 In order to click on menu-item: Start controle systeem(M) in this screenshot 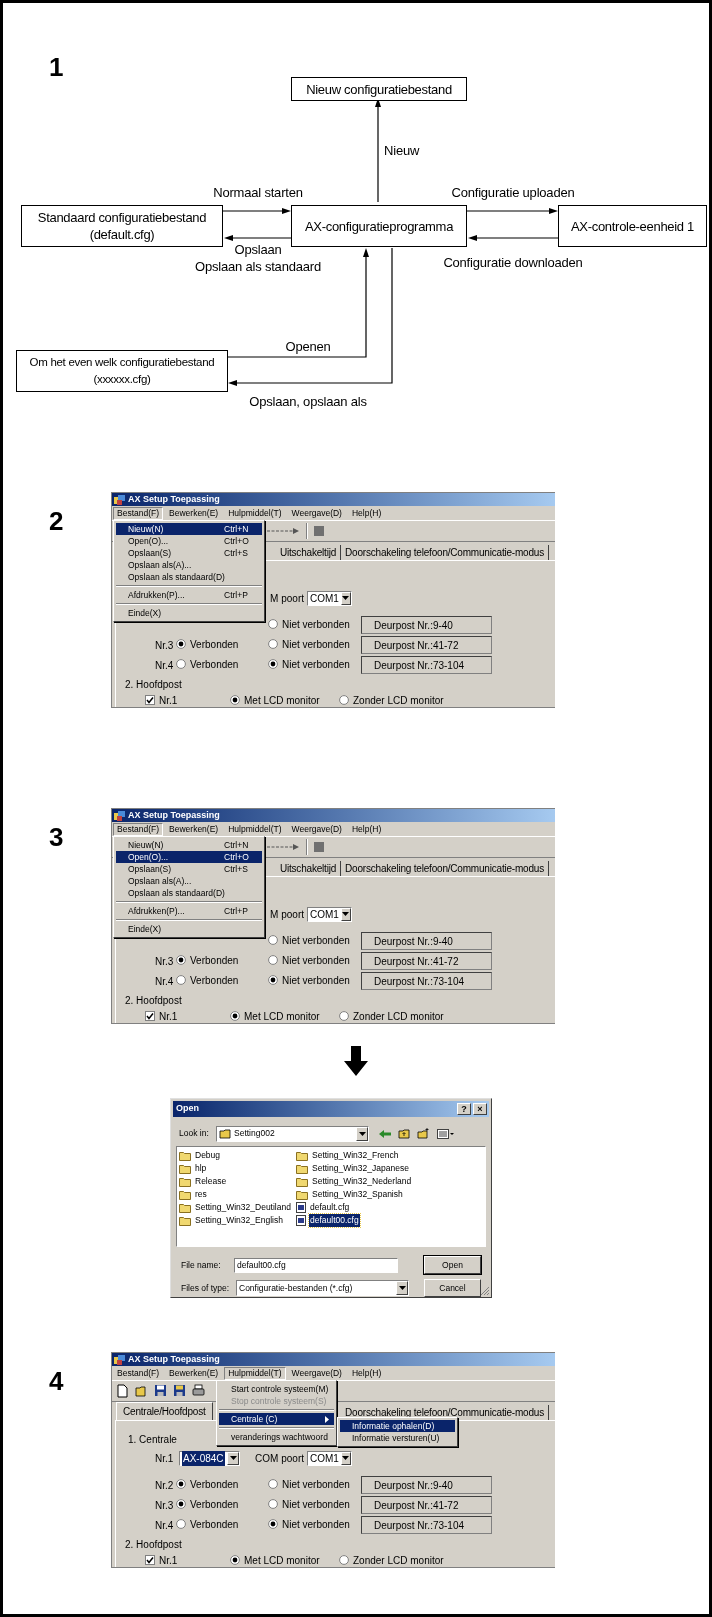, I will do `click(276, 1389)`.